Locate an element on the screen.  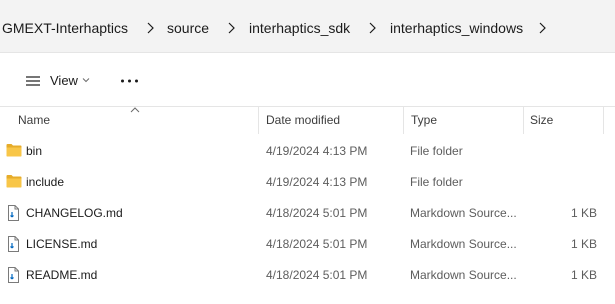
view-button: View is located at coordinates (59, 81).